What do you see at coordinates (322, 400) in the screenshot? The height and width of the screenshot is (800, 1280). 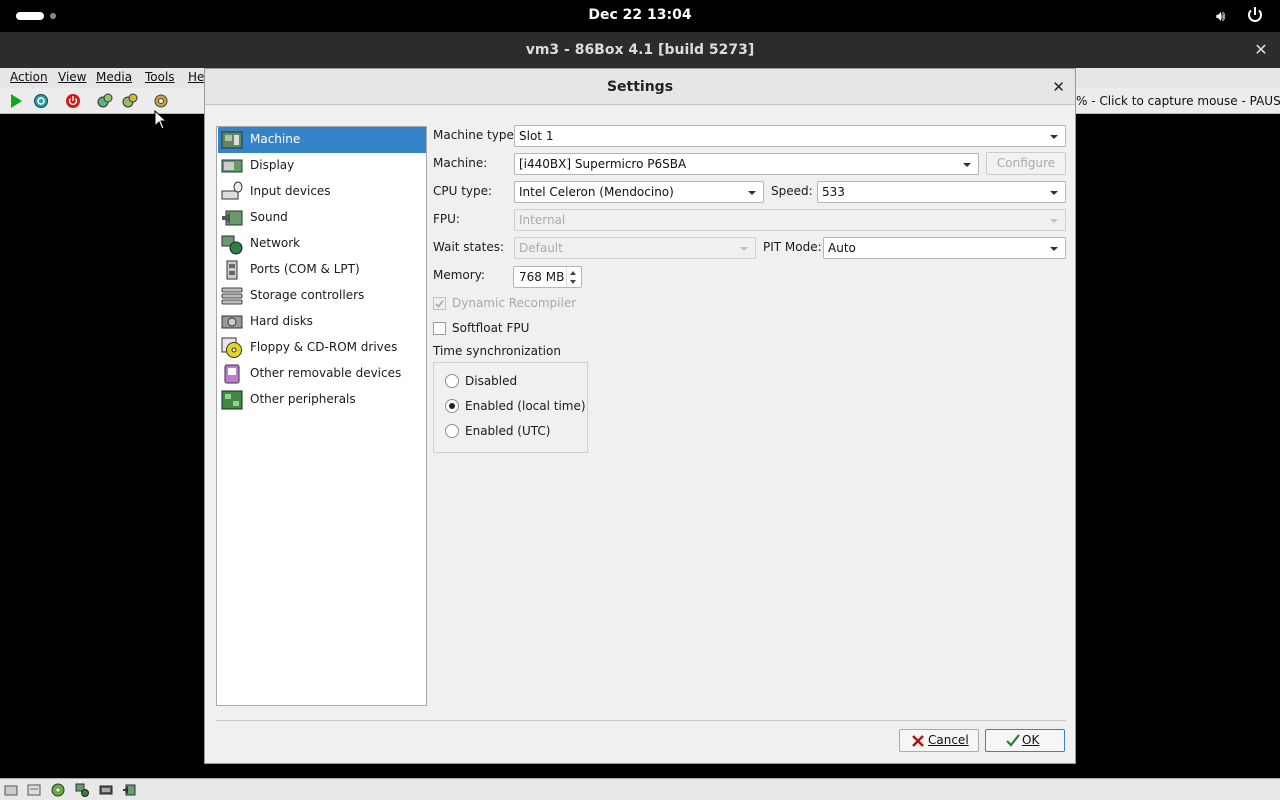 I see `nav-item-other-peripherals: Other peripherals` at bounding box center [322, 400].